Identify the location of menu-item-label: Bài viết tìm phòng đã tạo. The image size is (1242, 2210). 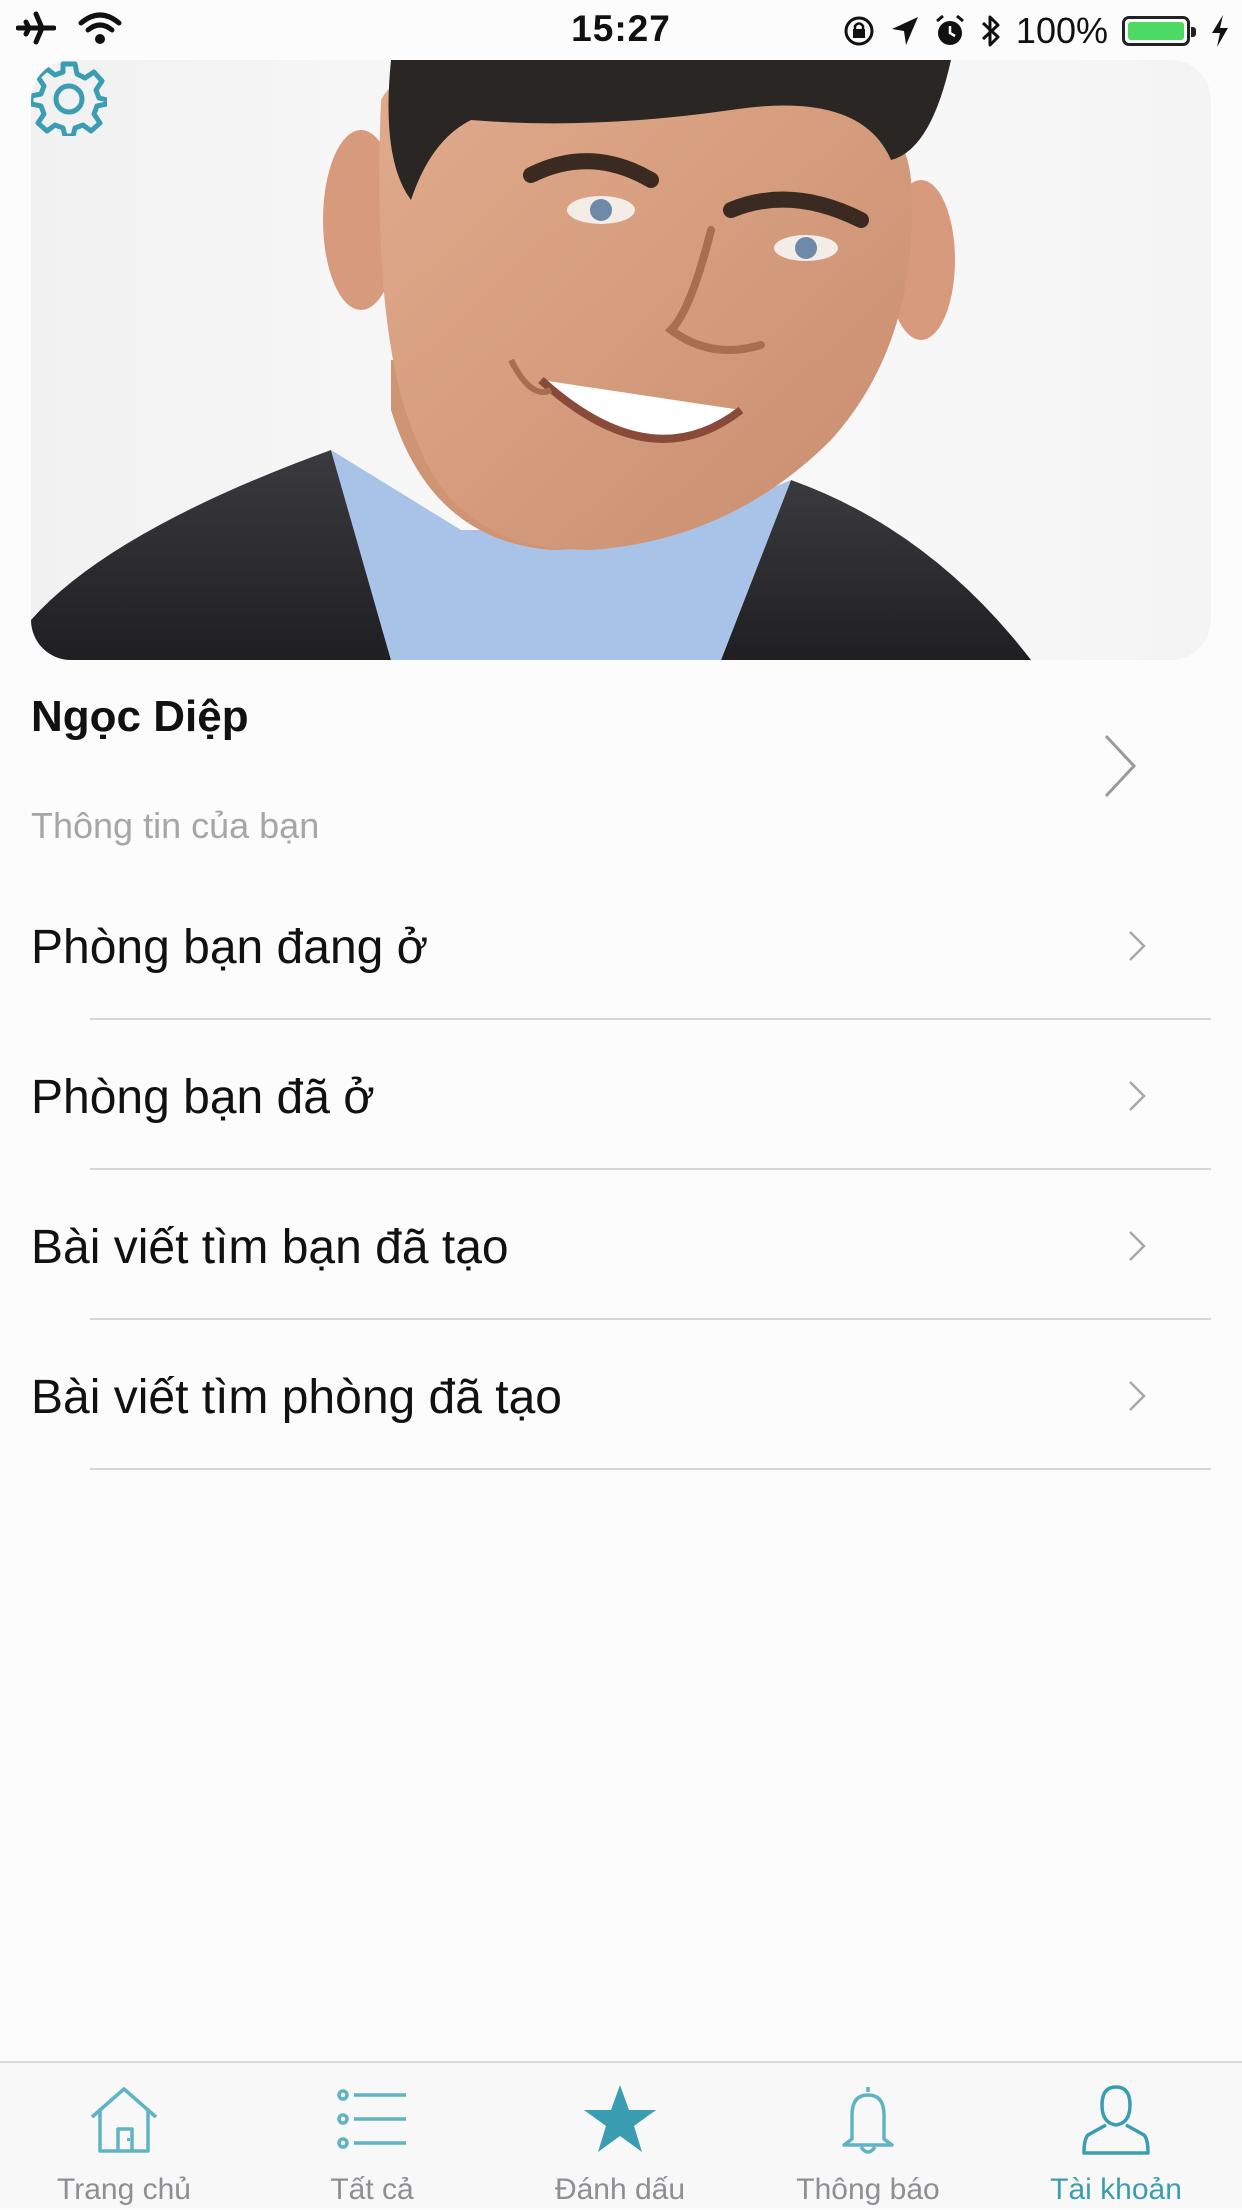
(296, 1397).